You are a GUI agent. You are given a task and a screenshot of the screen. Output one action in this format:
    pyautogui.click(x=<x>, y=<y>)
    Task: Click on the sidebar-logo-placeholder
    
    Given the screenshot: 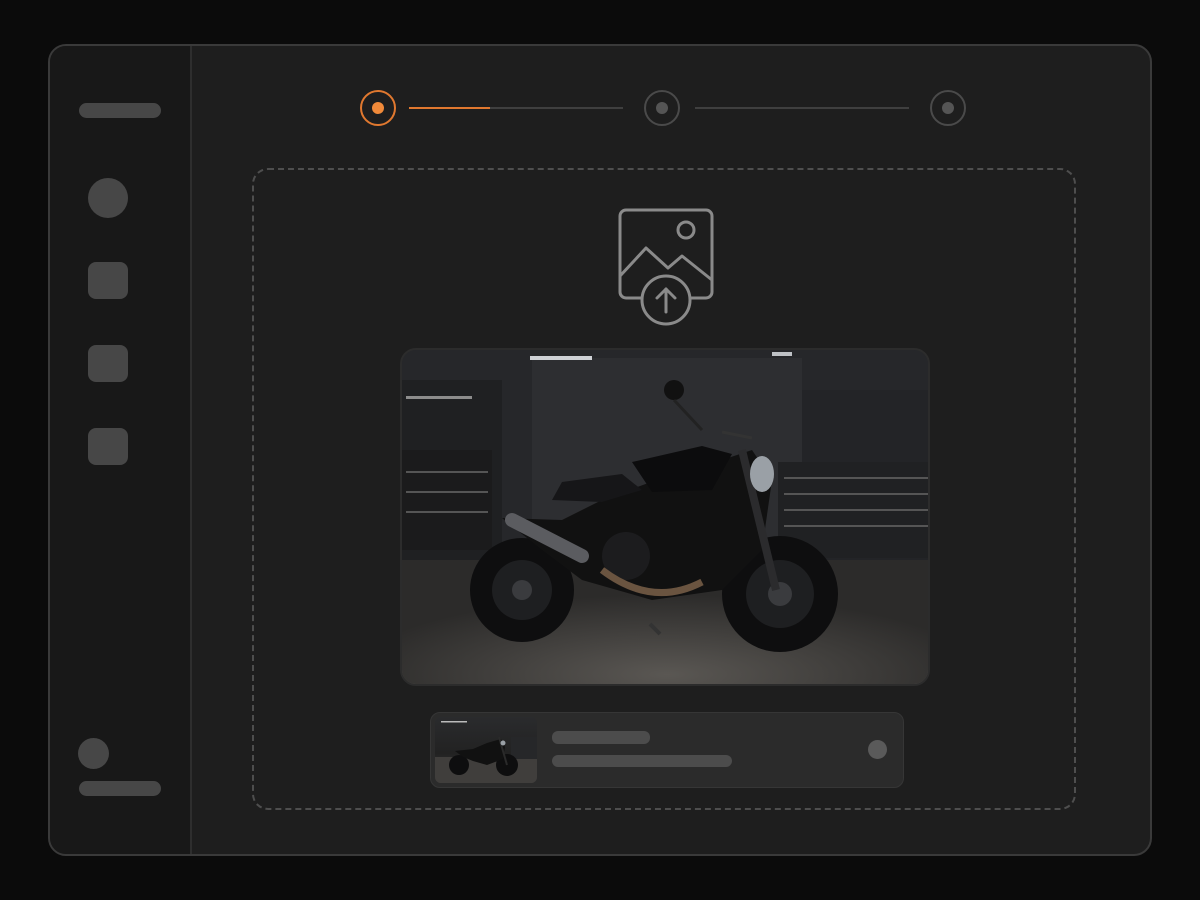 What is the action you would take?
    pyautogui.click(x=120, y=110)
    